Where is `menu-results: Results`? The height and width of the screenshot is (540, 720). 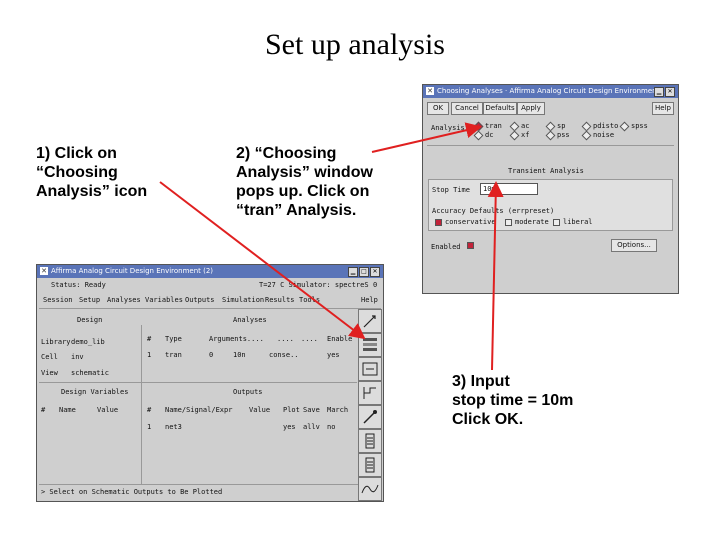
menu-results: Results is located at coordinates (280, 300).